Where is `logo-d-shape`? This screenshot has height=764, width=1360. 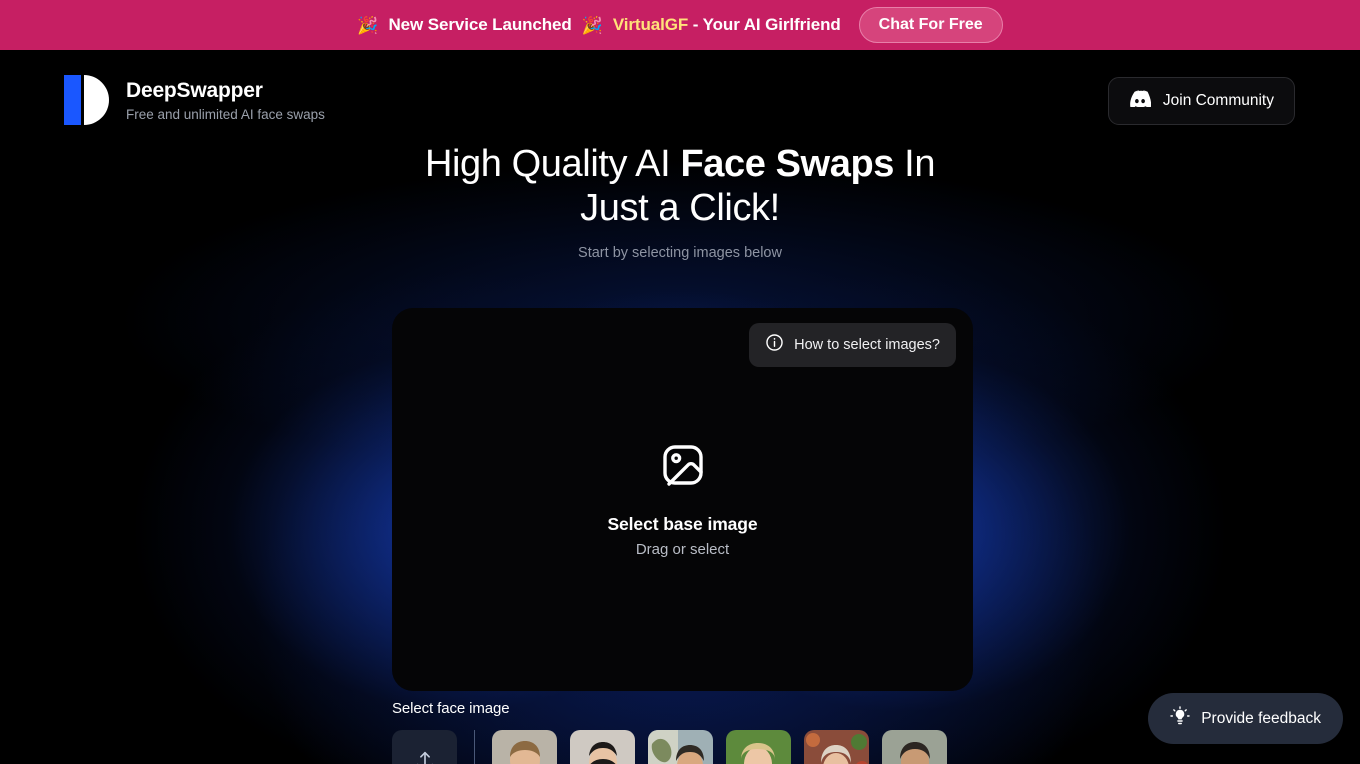
logo-d-shape is located at coordinates (96, 100).